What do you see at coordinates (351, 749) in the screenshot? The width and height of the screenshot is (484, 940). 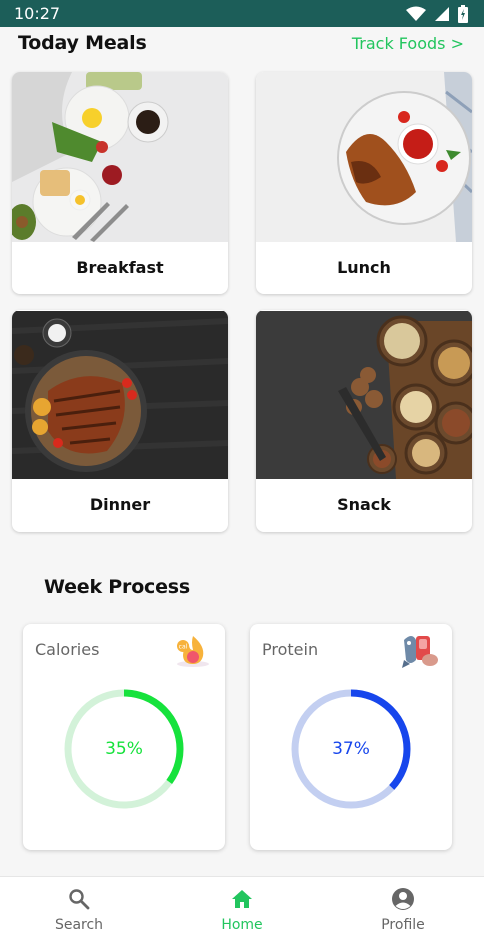 I see `protein-percent: 37%` at bounding box center [351, 749].